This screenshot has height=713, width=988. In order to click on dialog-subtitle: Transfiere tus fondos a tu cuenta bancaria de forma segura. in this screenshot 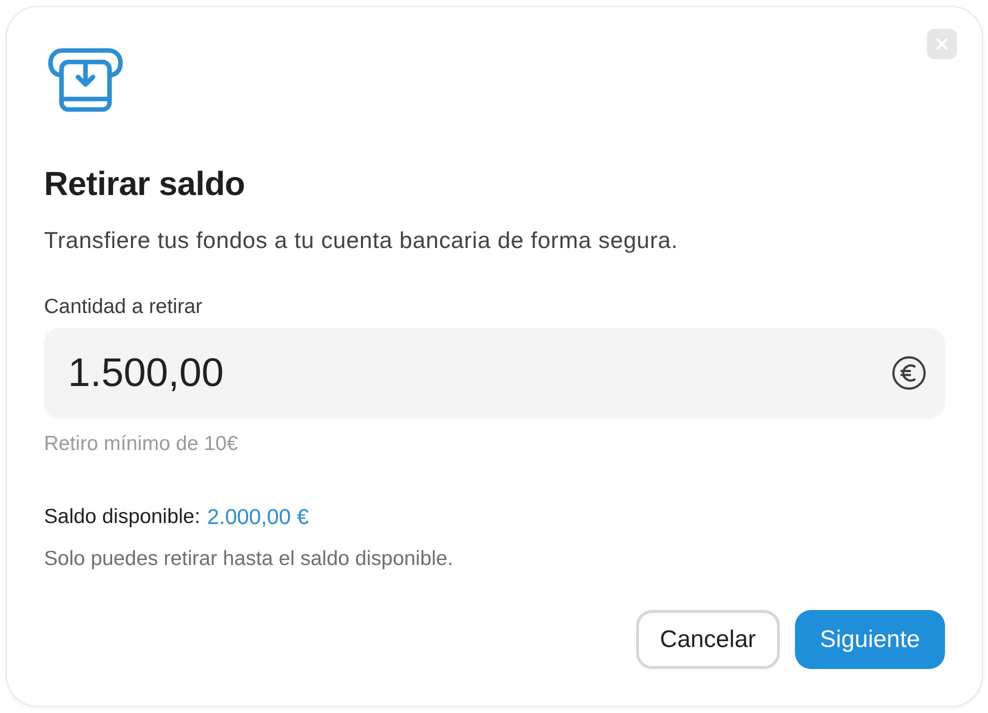, I will do `click(361, 240)`.